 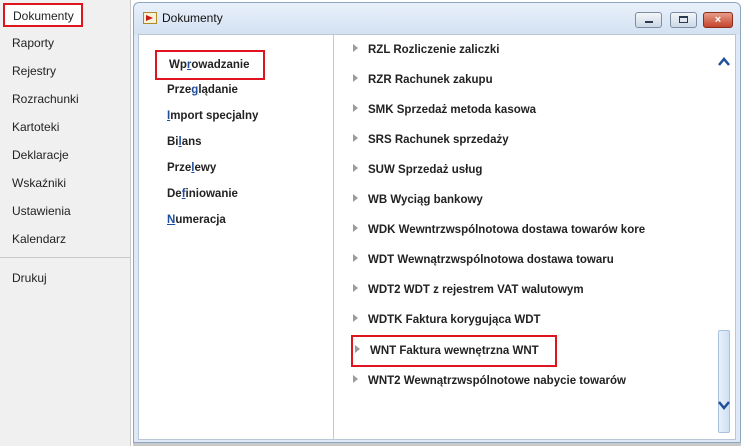 I want to click on document-item: RZL Rozliczenie zaliczki, so click(x=426, y=50).